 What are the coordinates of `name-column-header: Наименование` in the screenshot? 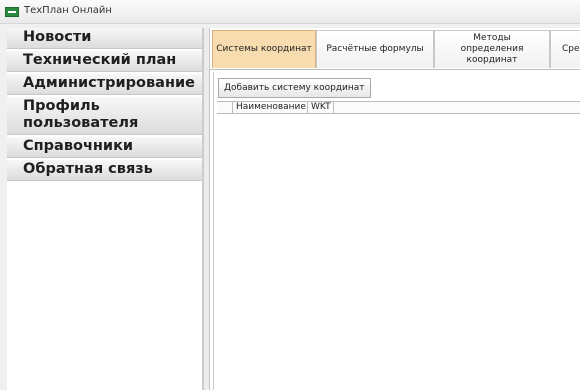 It's located at (270, 107).